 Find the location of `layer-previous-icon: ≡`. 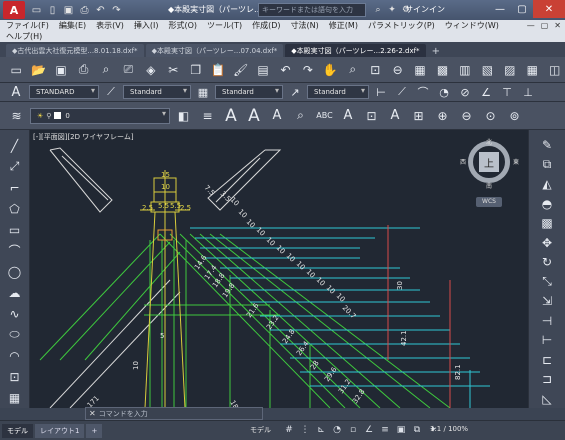

layer-previous-icon: ≡ is located at coordinates (207, 115).